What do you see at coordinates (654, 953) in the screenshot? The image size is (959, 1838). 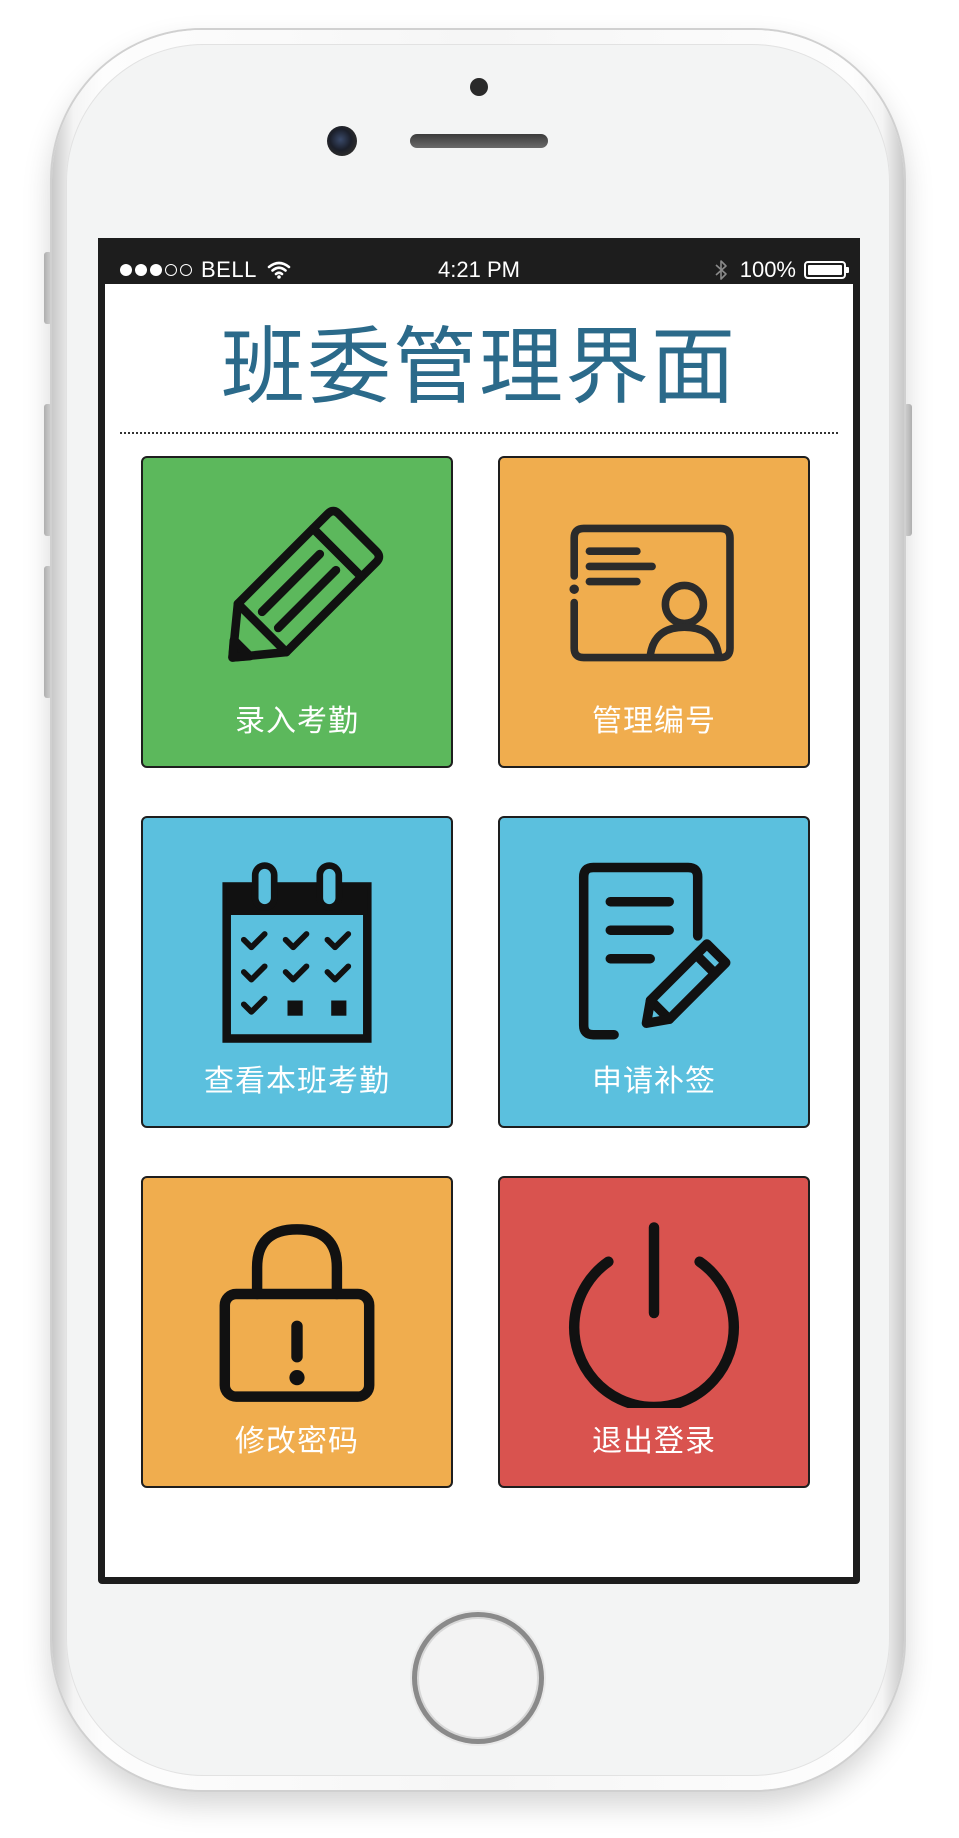 I see `document-edit-icon` at bounding box center [654, 953].